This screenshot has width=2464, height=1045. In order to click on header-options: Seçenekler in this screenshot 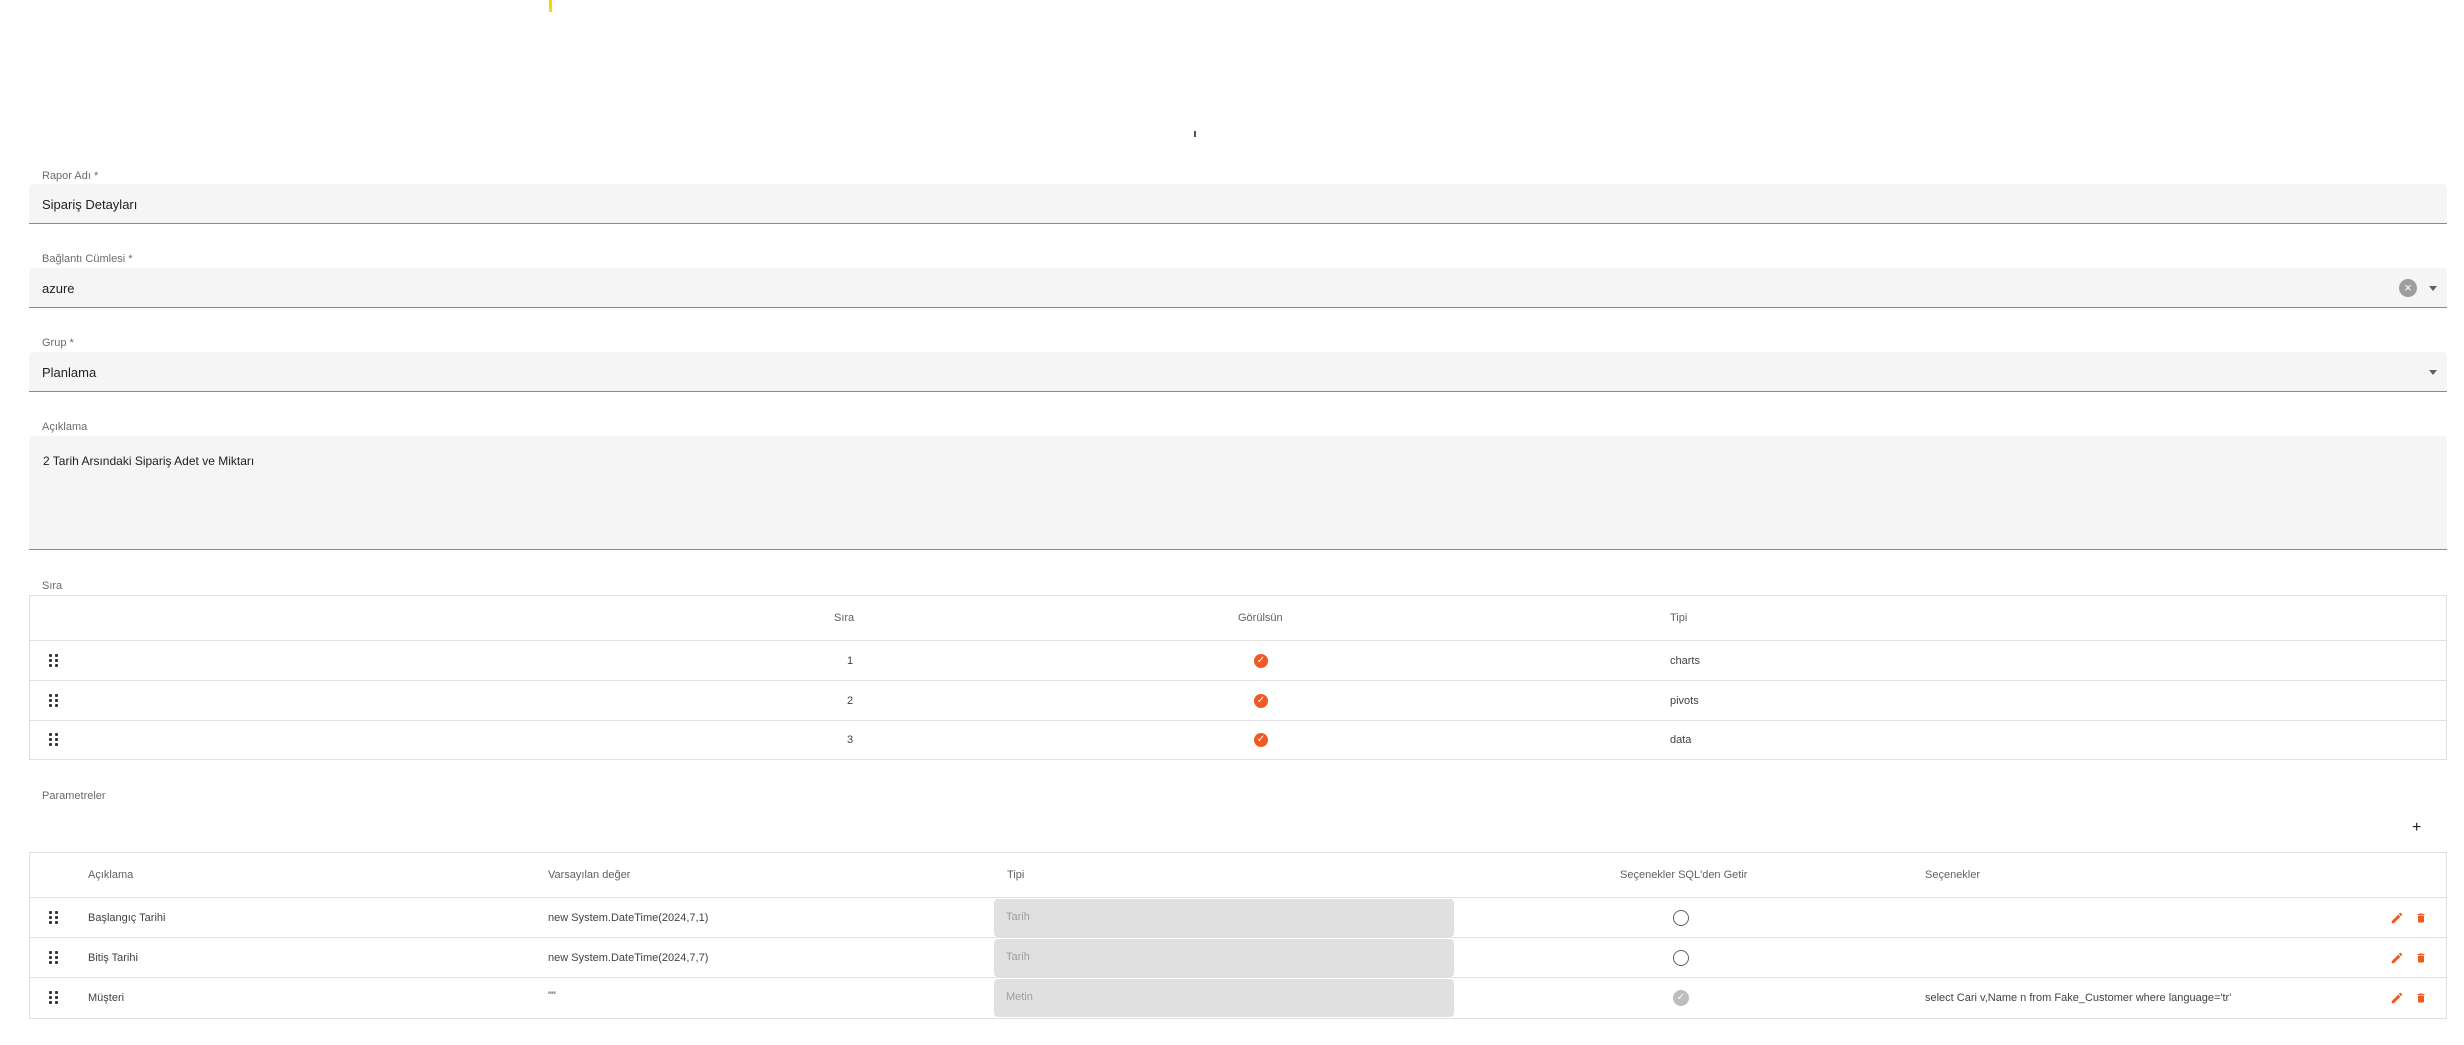, I will do `click(1953, 875)`.